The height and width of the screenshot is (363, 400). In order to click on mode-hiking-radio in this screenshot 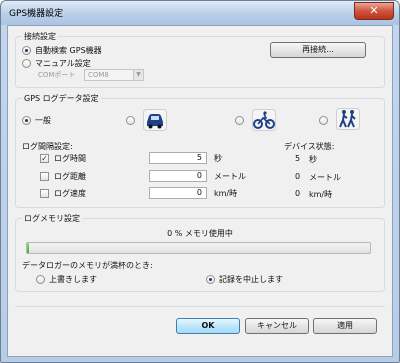, I will do `click(323, 120)`.